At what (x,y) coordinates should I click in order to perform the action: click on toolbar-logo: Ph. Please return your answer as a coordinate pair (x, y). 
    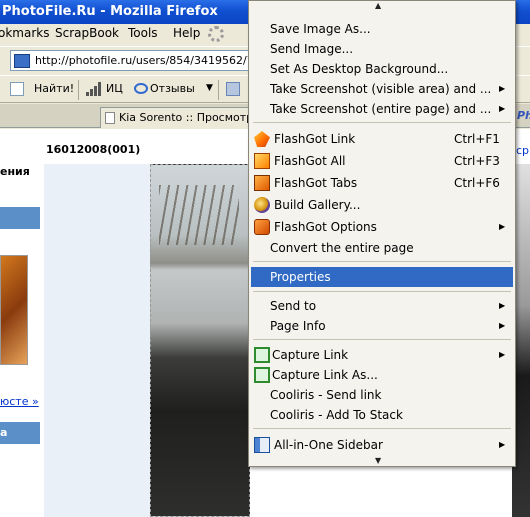
    Looking at the image, I should click on (523, 115).